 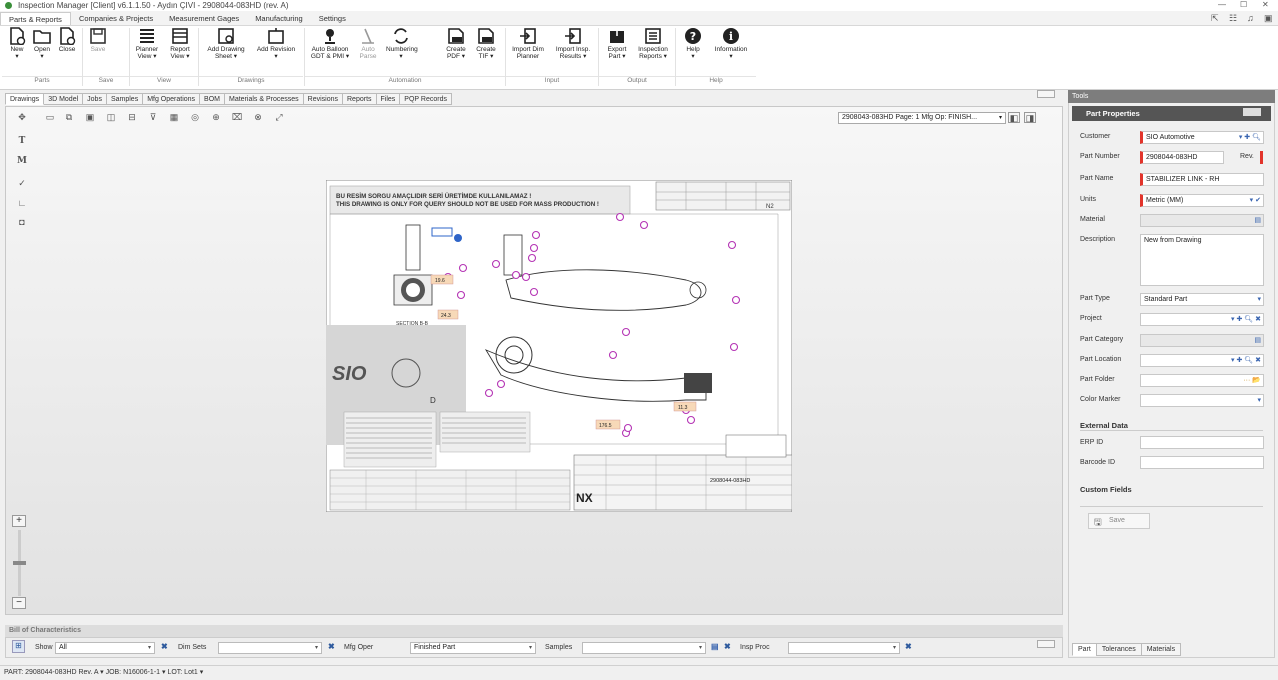 What do you see at coordinates (22, 117) in the screenshot?
I see `select-tool-icon: ✥` at bounding box center [22, 117].